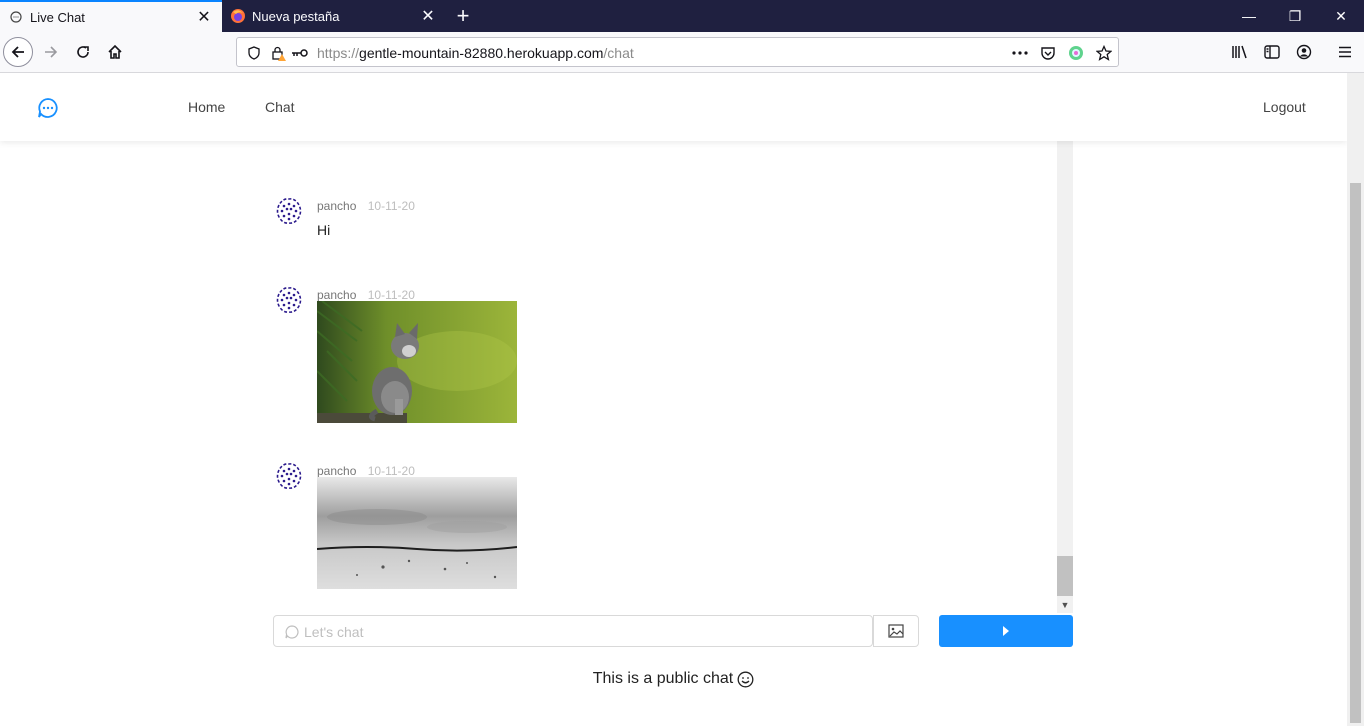 Image resolution: width=1364 pixels, height=726 pixels. I want to click on extension-icon, so click(1076, 53).